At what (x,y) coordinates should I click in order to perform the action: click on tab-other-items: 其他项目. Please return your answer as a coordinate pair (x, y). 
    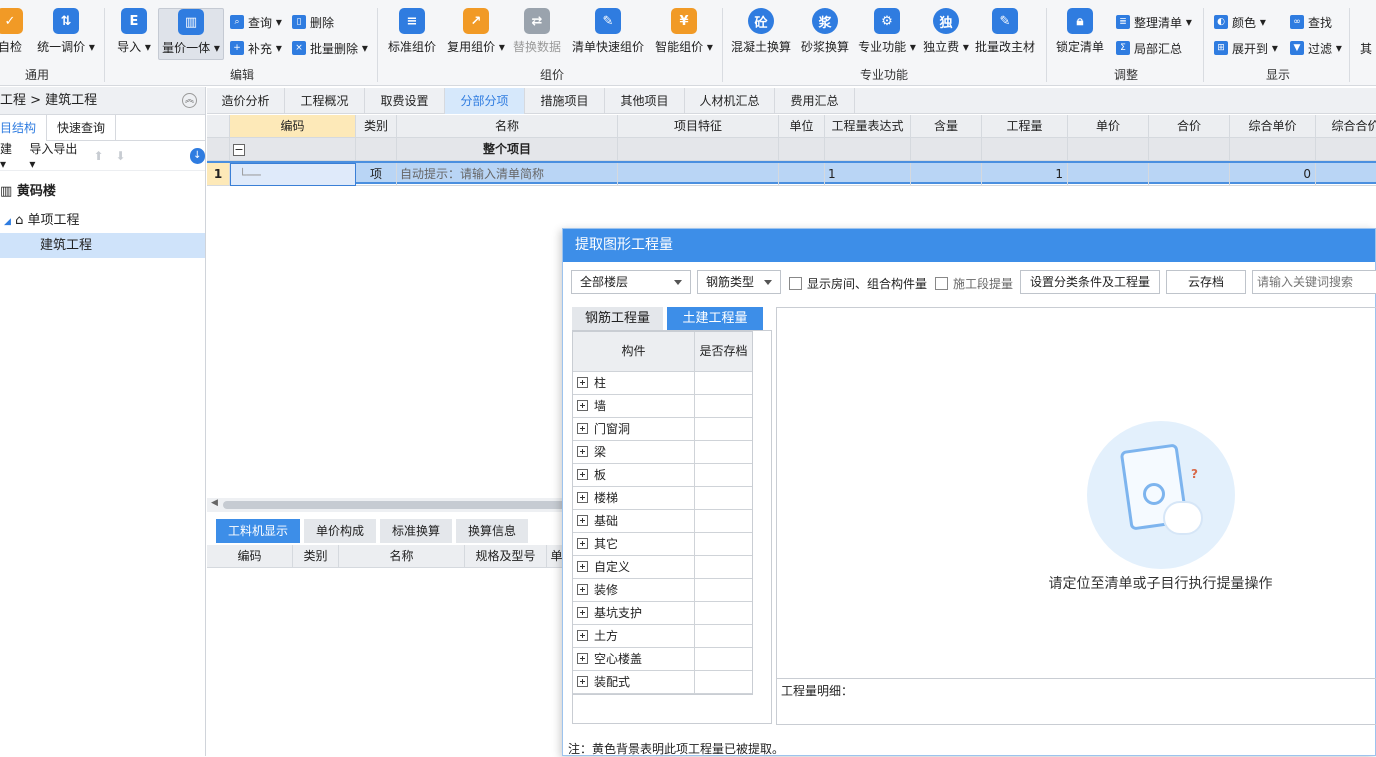
    Looking at the image, I should click on (645, 101).